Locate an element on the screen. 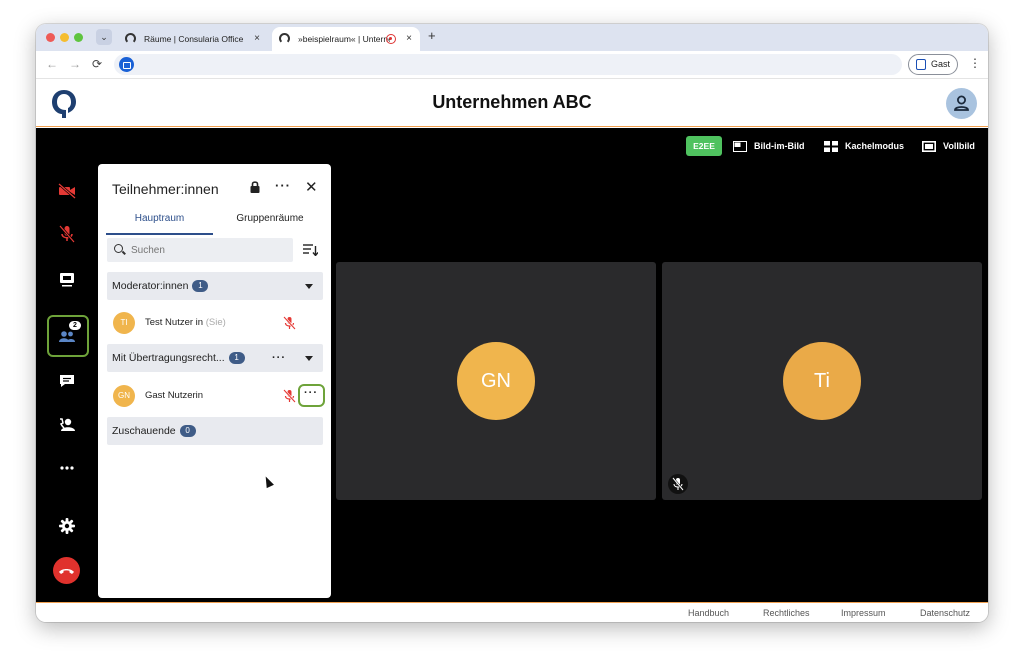 The height and width of the screenshot is (670, 1024). tab-title: »beispielraum« | Unternehmen ABC is located at coordinates (344, 39).